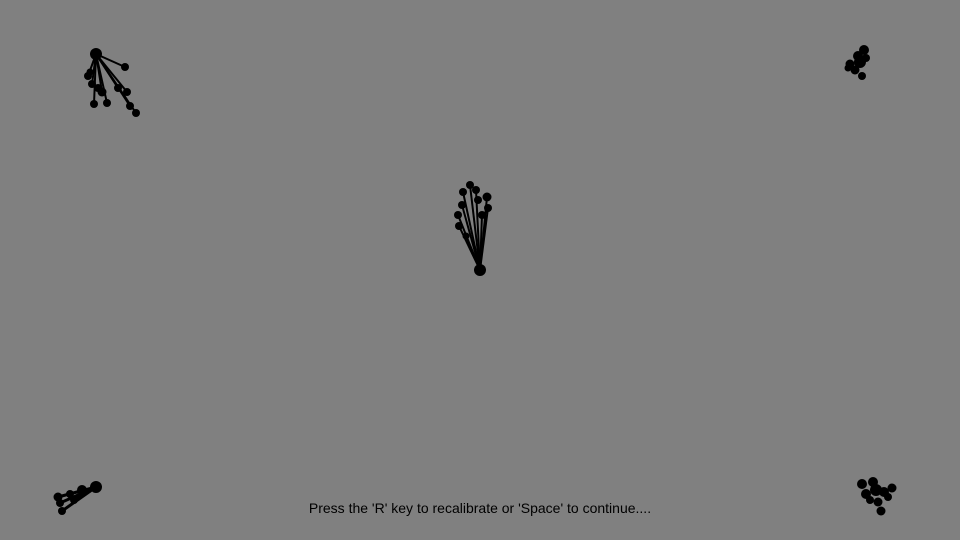 The height and width of the screenshot is (540, 960). Describe the element at coordinates (857, 62) in the screenshot. I see `calibration-target-top-right` at that location.